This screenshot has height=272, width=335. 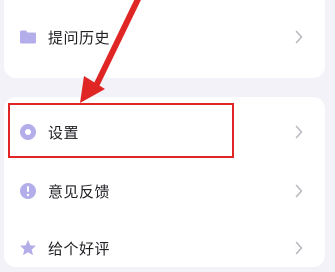 What do you see at coordinates (28, 248) in the screenshot?
I see `star-icon` at bounding box center [28, 248].